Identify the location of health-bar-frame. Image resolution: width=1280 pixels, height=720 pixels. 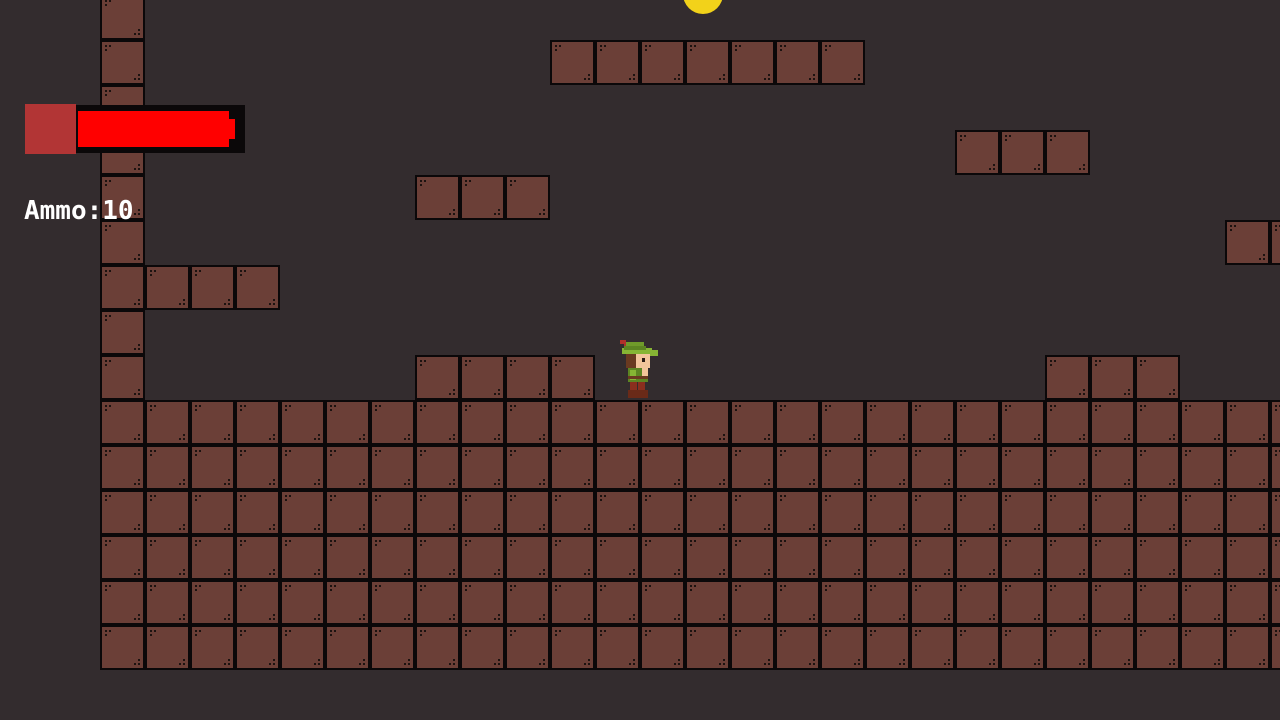
(160, 129).